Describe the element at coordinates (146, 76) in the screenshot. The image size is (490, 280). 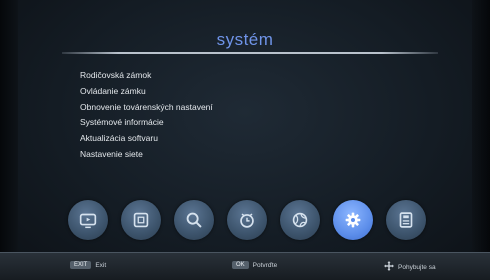
I see `menu-item-parental-lock: Rodičovská zámok` at that location.